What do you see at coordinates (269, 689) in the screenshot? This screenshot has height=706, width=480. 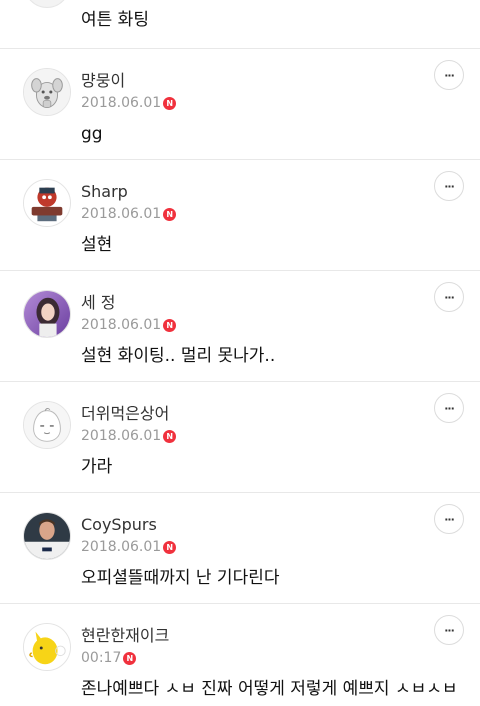 I see `comment-text: 존나예쁘다 ㅅㅂ 진짜 어떻게 저렇게 예쁘지 ㅅㅂㅅㅂ` at bounding box center [269, 689].